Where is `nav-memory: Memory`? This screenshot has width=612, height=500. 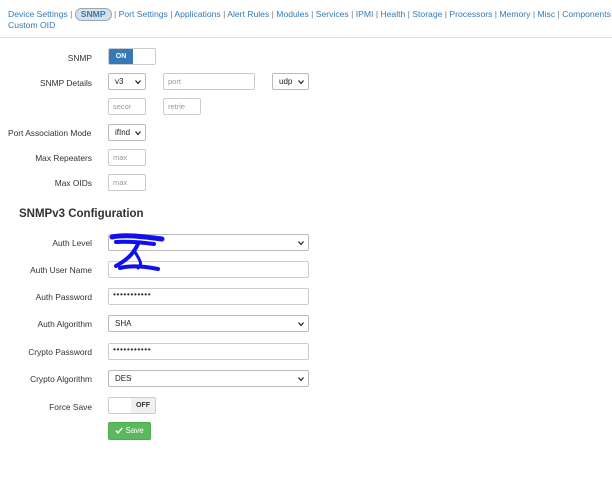
nav-memory: Memory is located at coordinates (514, 14).